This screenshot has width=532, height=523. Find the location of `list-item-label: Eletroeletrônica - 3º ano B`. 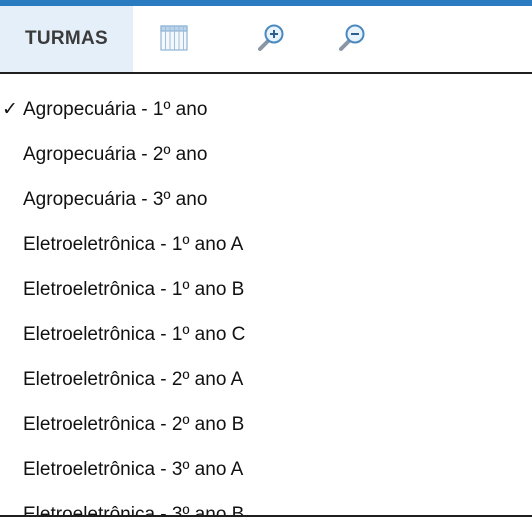

list-item-label: Eletroeletrônica - 3º ano B is located at coordinates (134, 509).